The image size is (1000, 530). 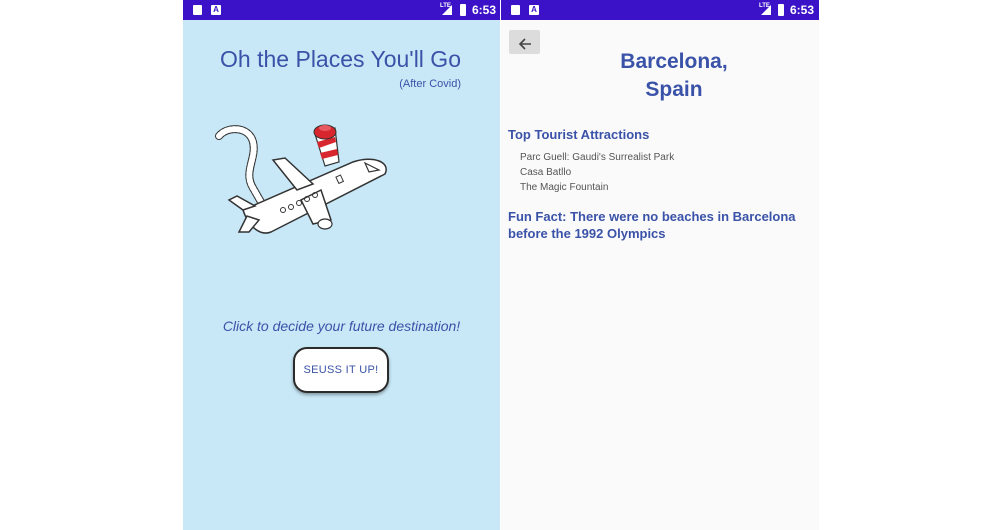 I want to click on destination-title: Barcelona, Spain, so click(x=674, y=76).